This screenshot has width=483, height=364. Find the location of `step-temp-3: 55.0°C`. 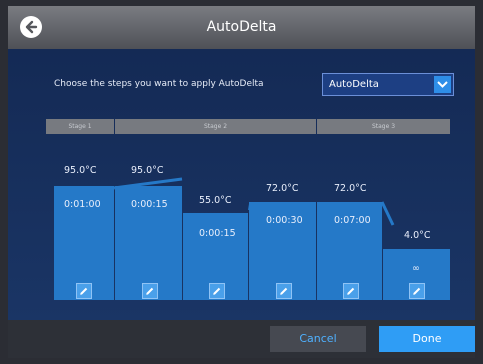

step-temp-3: 55.0°C is located at coordinates (215, 200).